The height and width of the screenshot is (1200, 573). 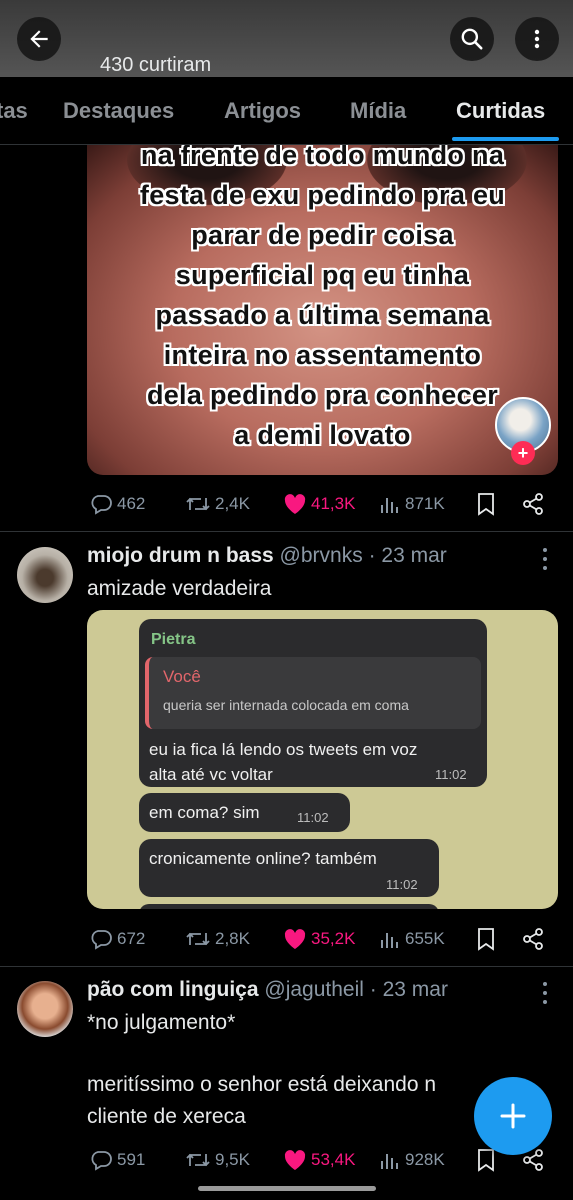 I want to click on view-count: 871K, so click(x=425, y=503).